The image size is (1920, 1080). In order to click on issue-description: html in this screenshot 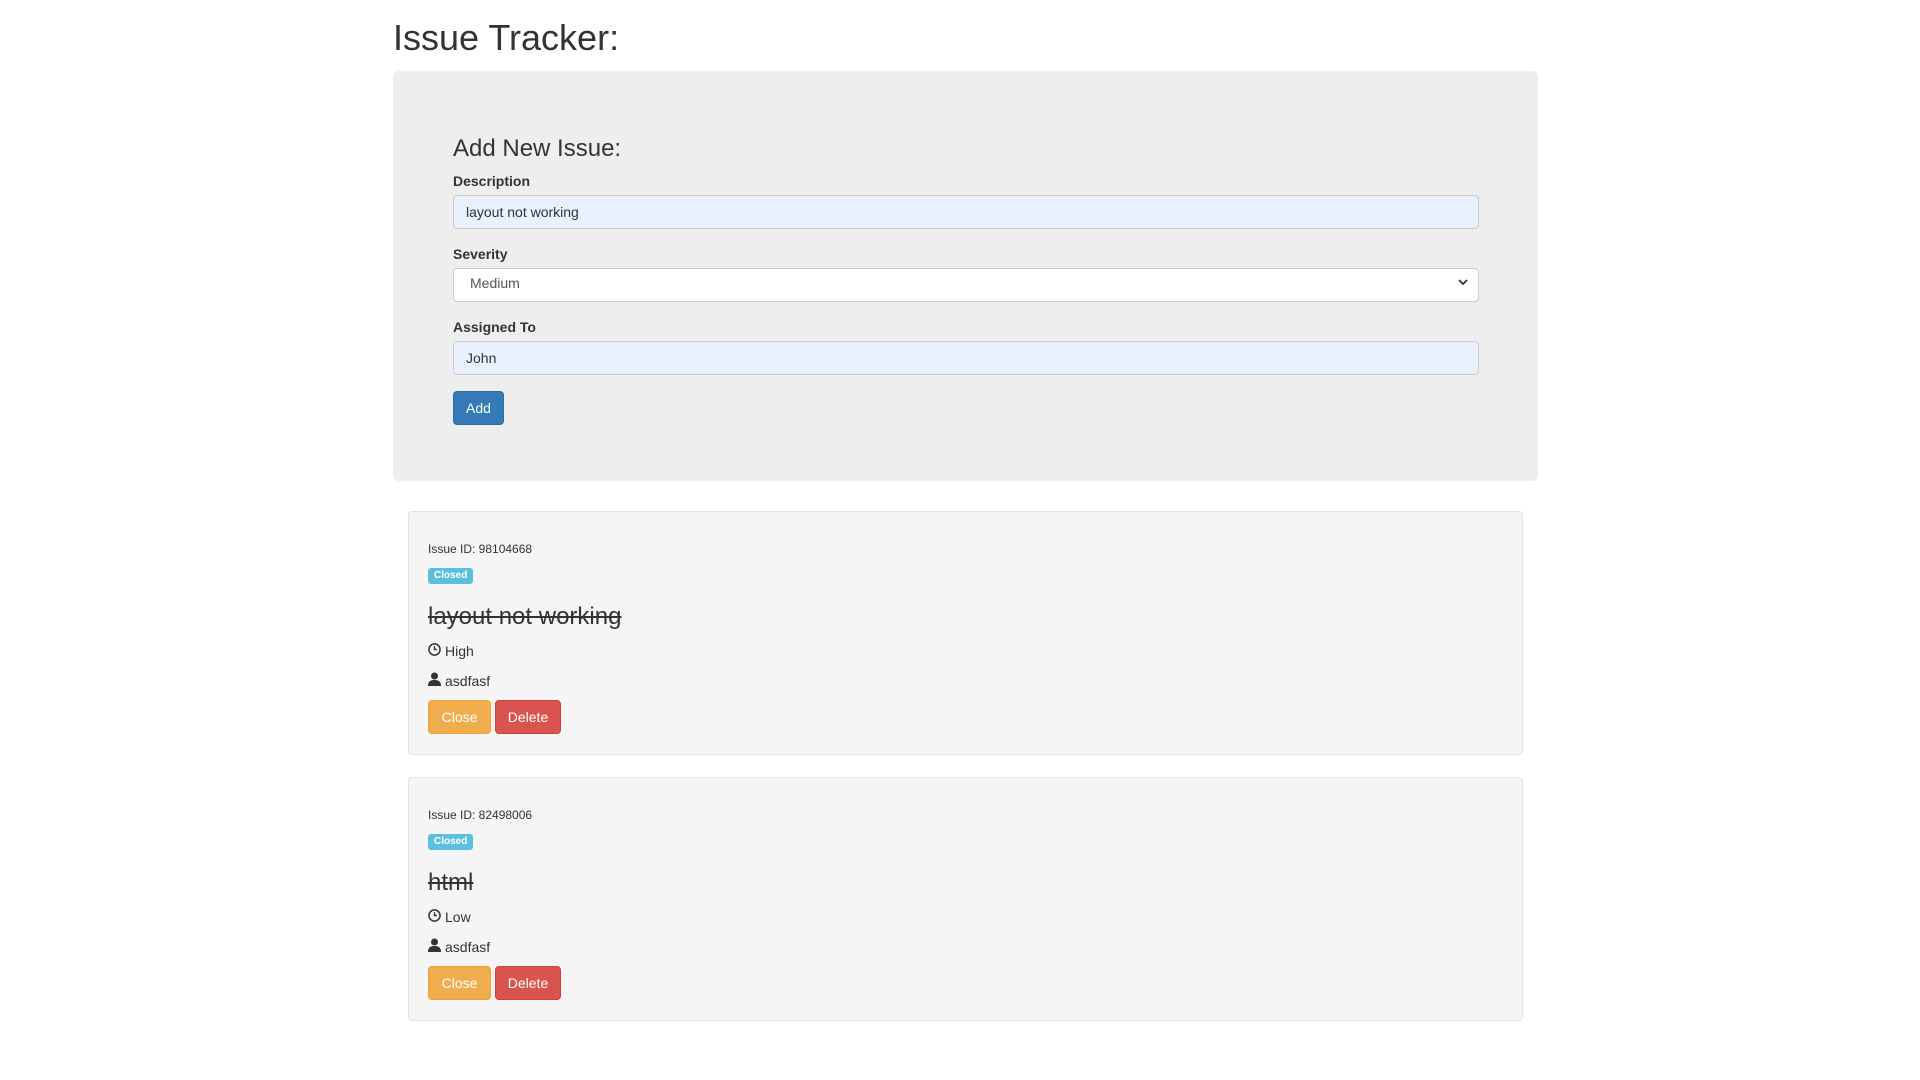, I will do `click(451, 882)`.